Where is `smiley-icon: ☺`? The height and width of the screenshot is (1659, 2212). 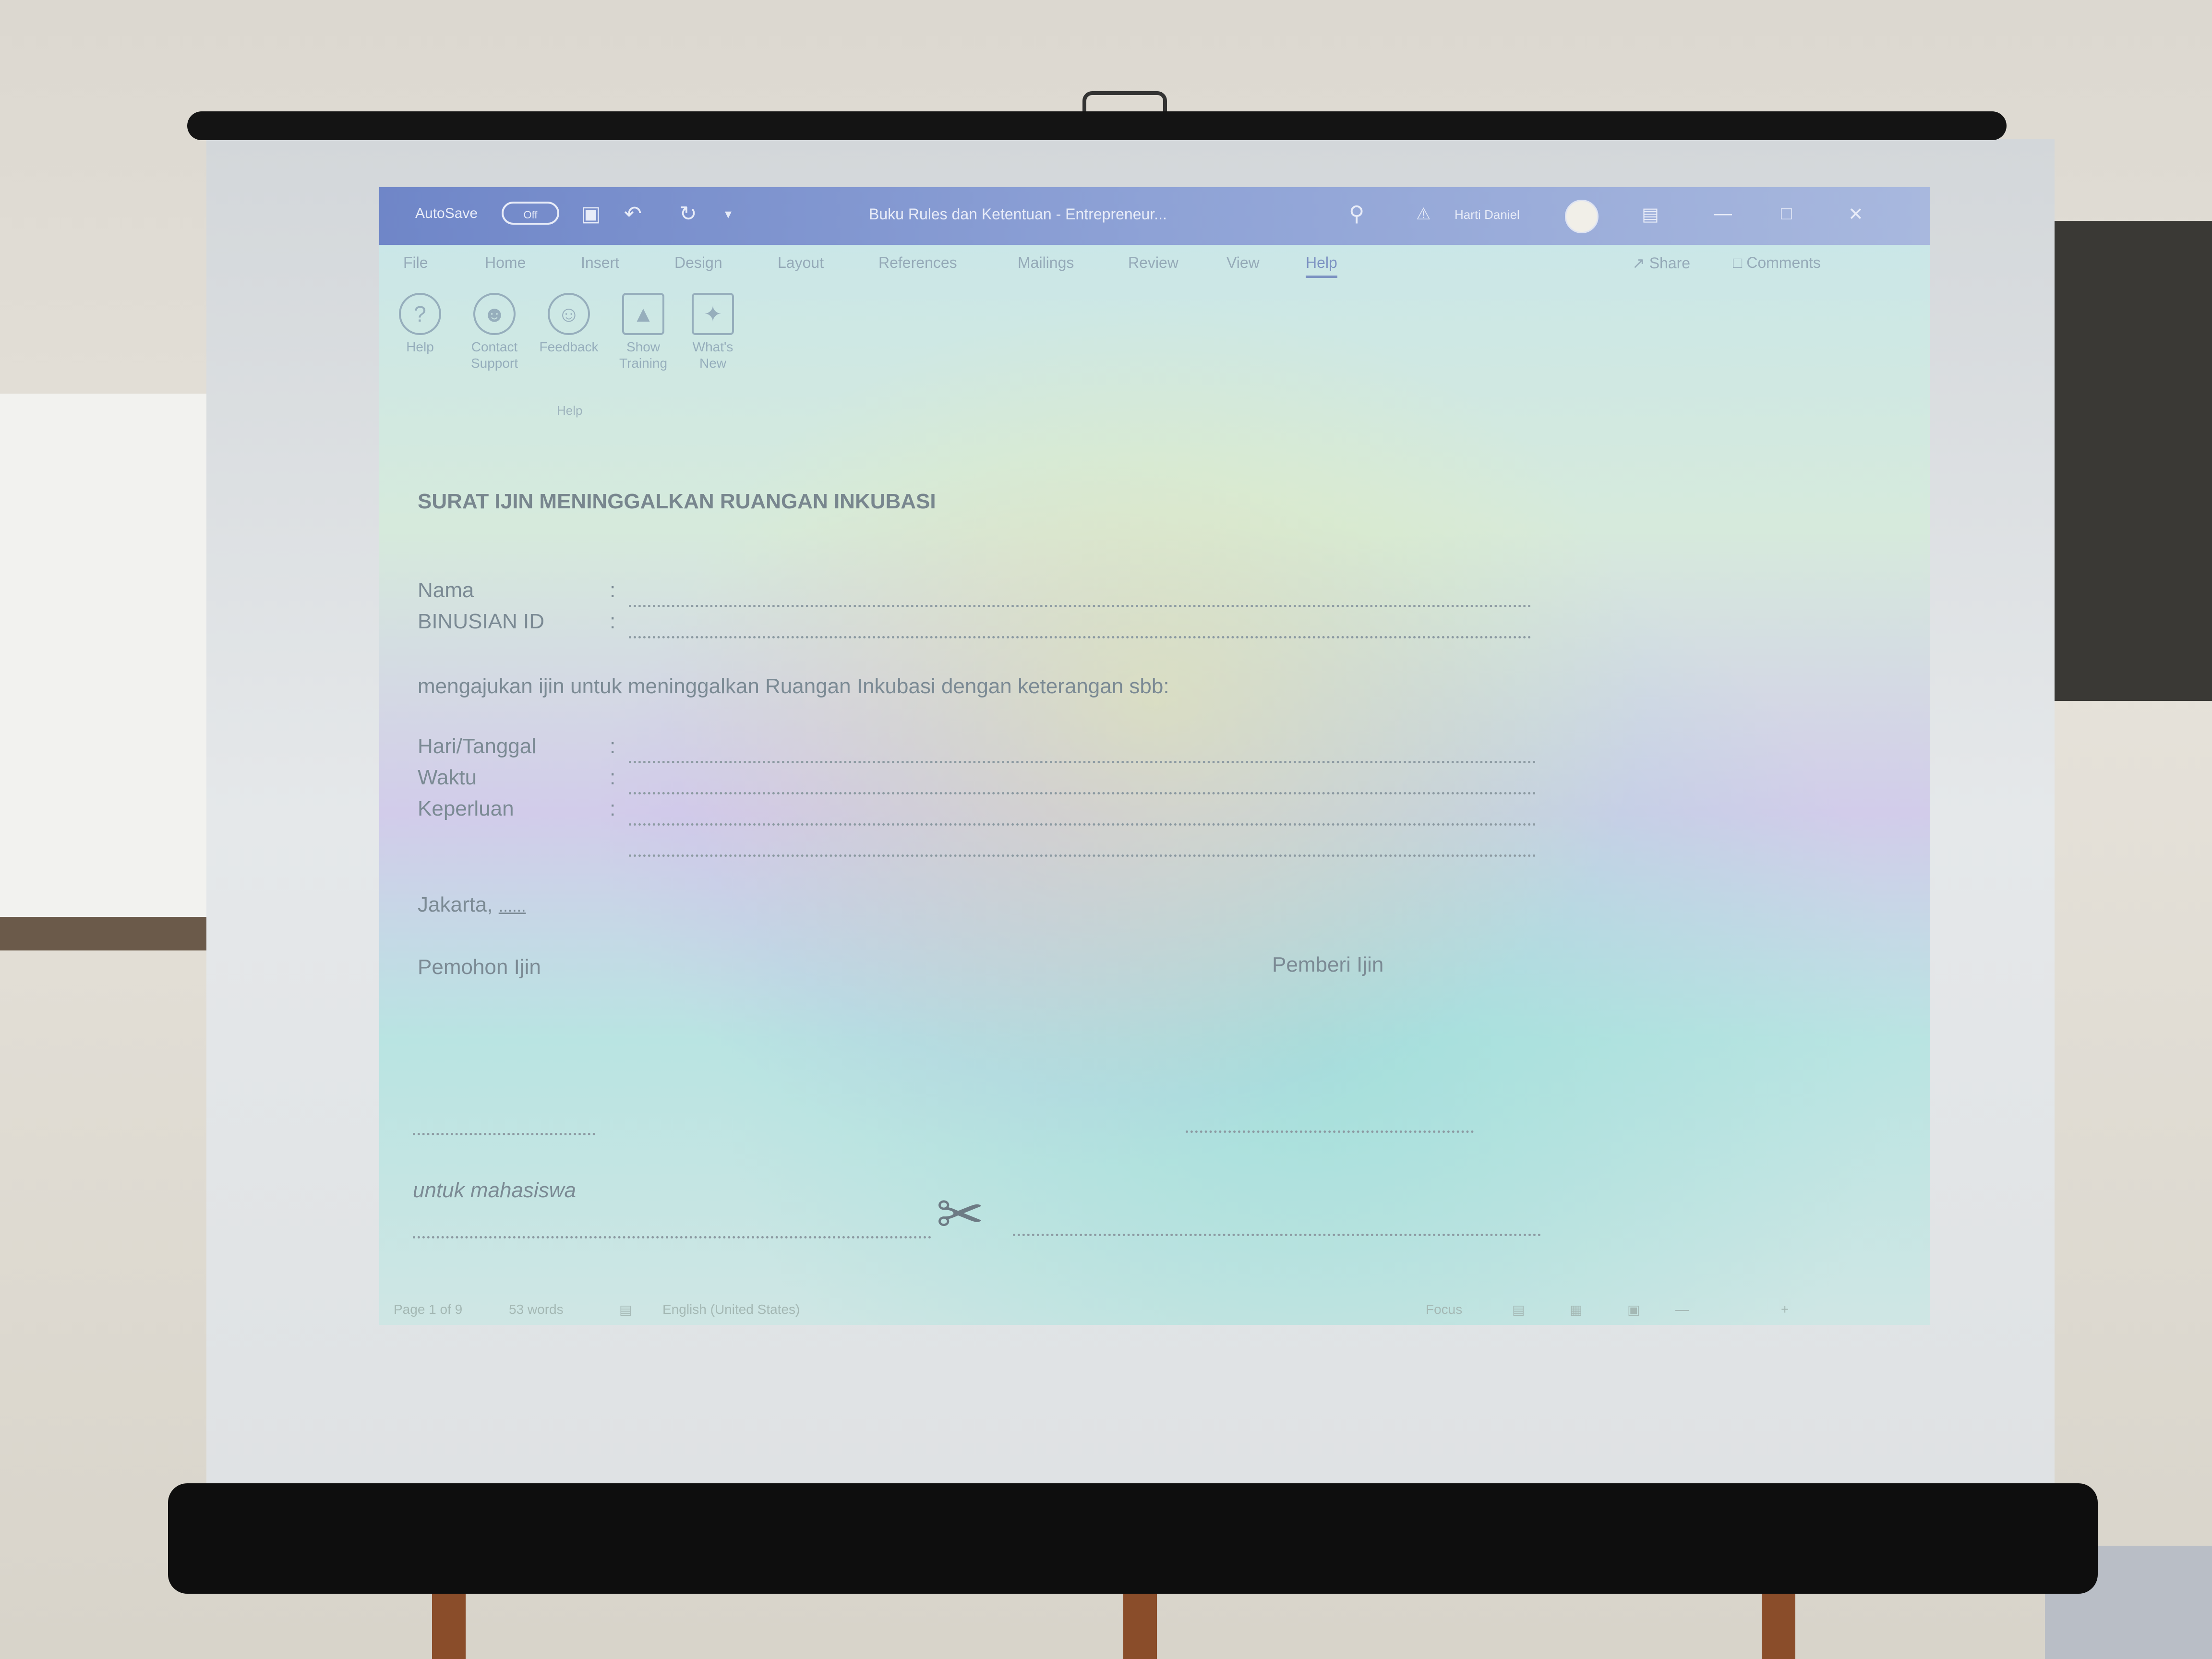
smiley-icon: ☺ is located at coordinates (569, 314).